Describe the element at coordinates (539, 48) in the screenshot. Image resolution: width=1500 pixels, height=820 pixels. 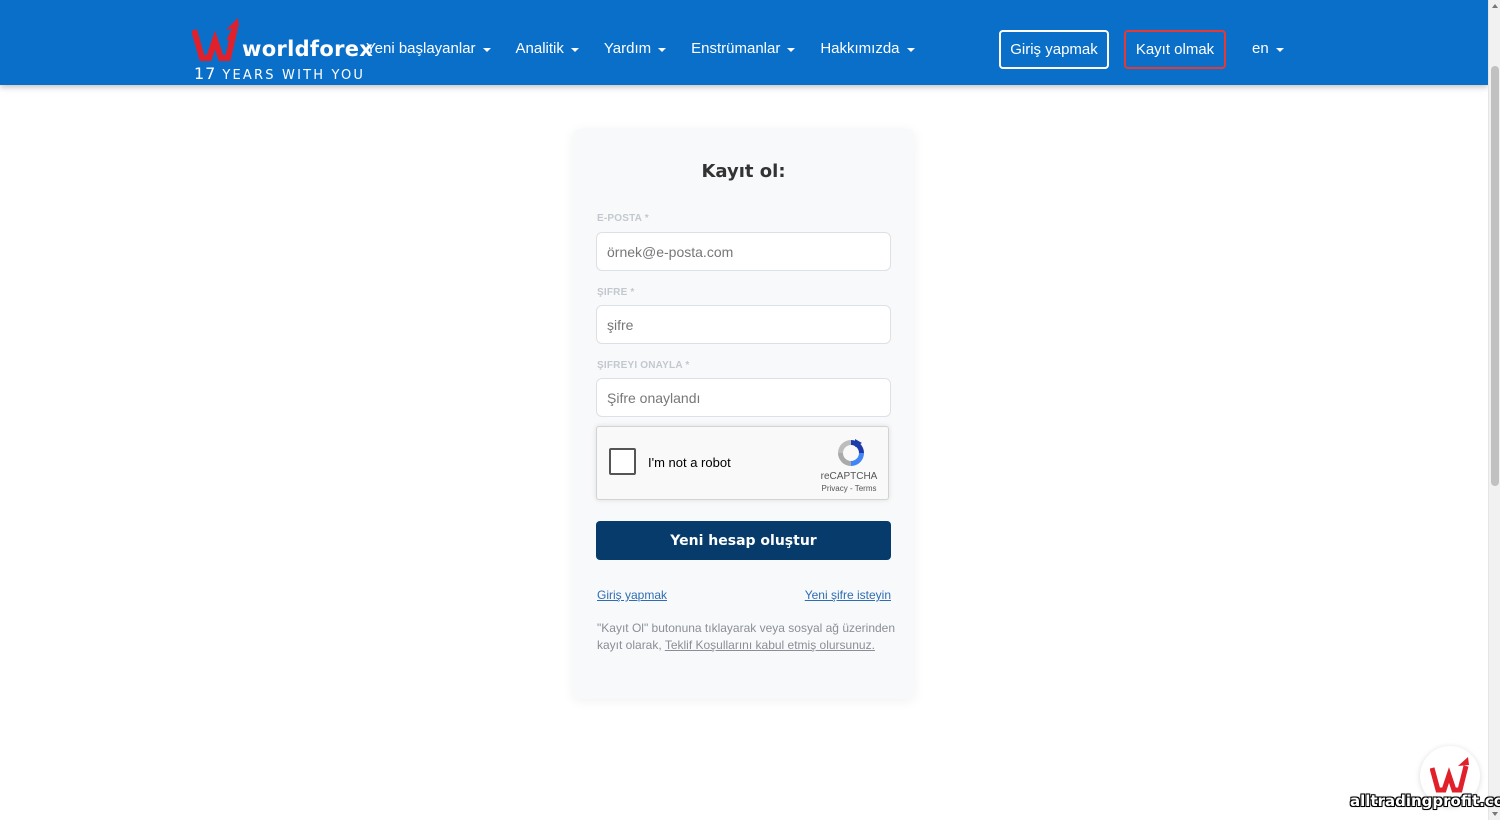
I see `nav-item-label: Analitik` at that location.